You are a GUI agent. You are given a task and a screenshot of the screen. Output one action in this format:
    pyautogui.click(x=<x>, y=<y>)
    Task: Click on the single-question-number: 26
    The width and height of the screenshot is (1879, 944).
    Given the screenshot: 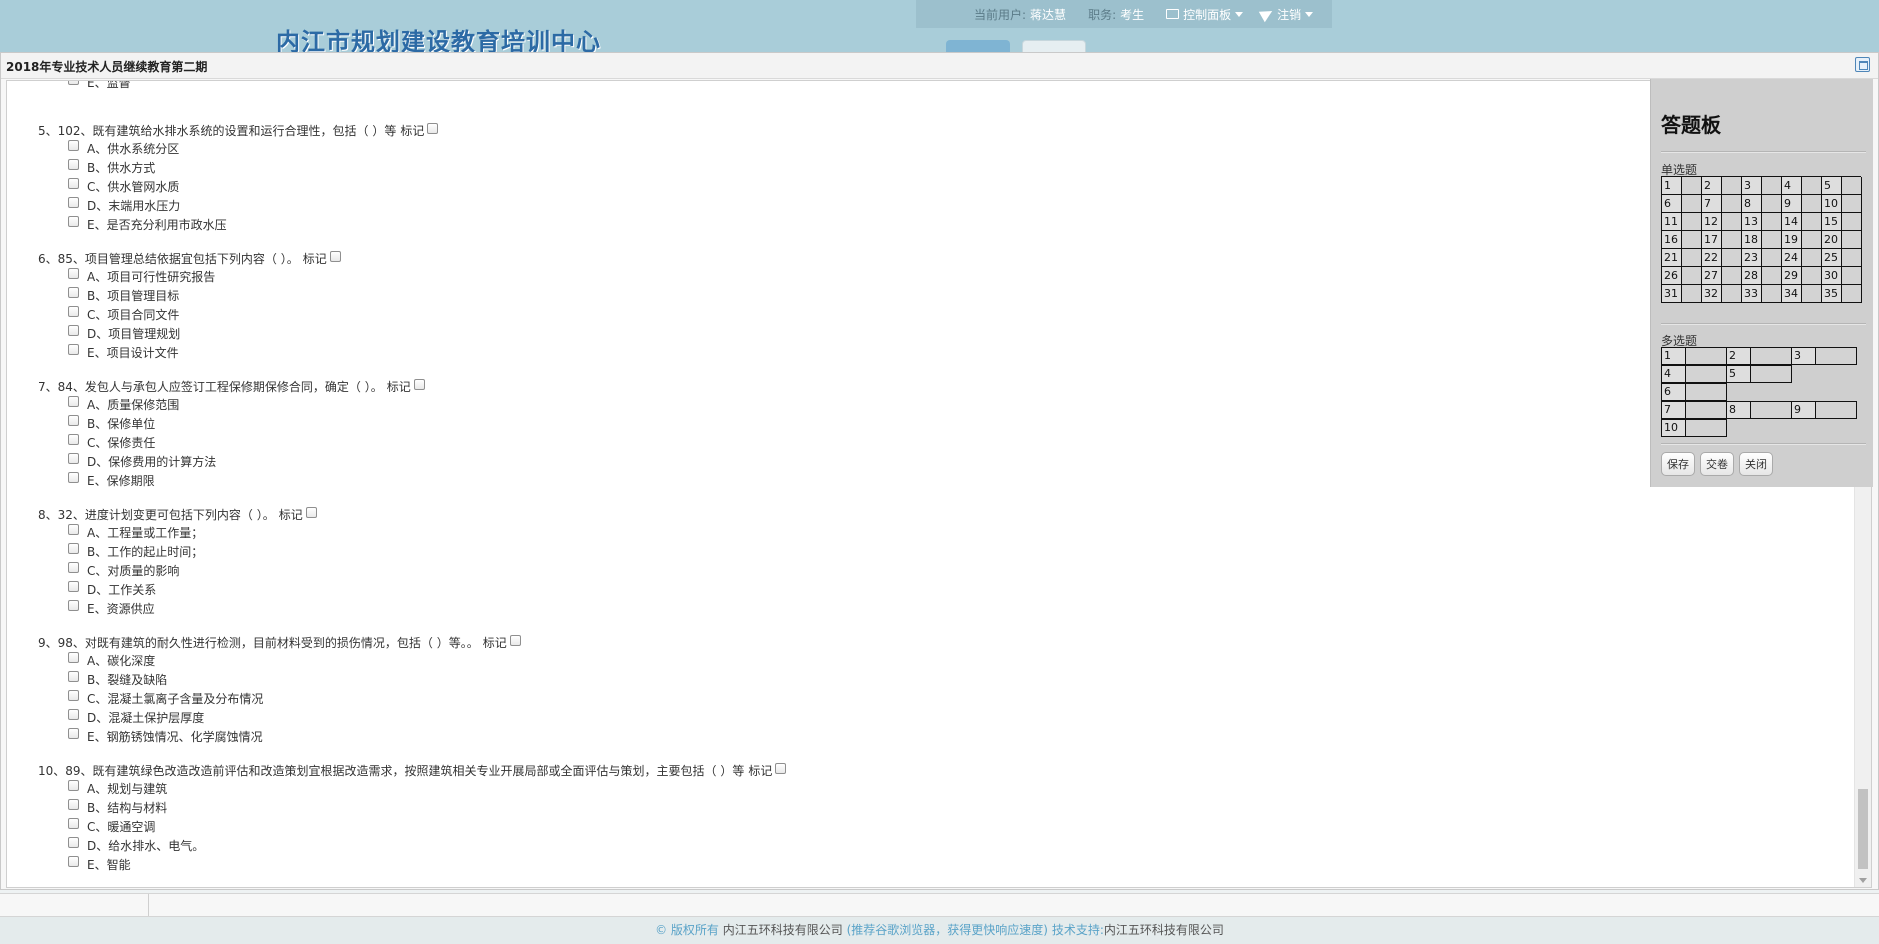 What is the action you would take?
    pyautogui.click(x=1672, y=276)
    